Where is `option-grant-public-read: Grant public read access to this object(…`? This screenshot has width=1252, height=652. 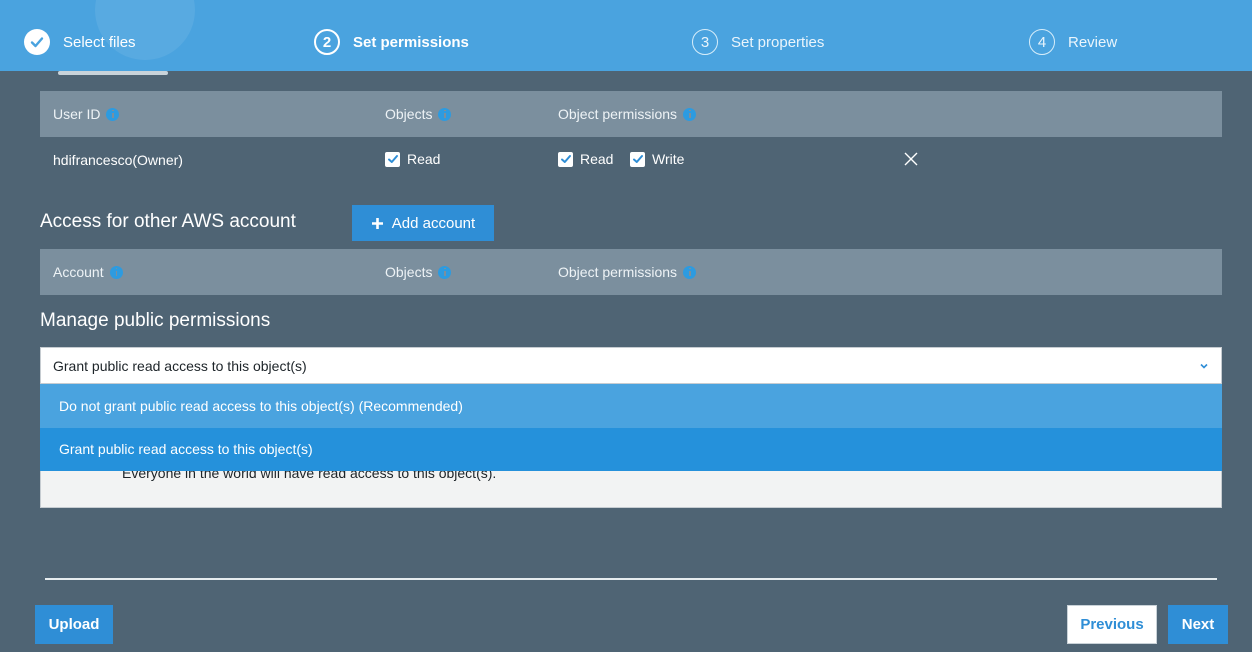
option-grant-public-read: Grant public read access to this object(… is located at coordinates (631, 449).